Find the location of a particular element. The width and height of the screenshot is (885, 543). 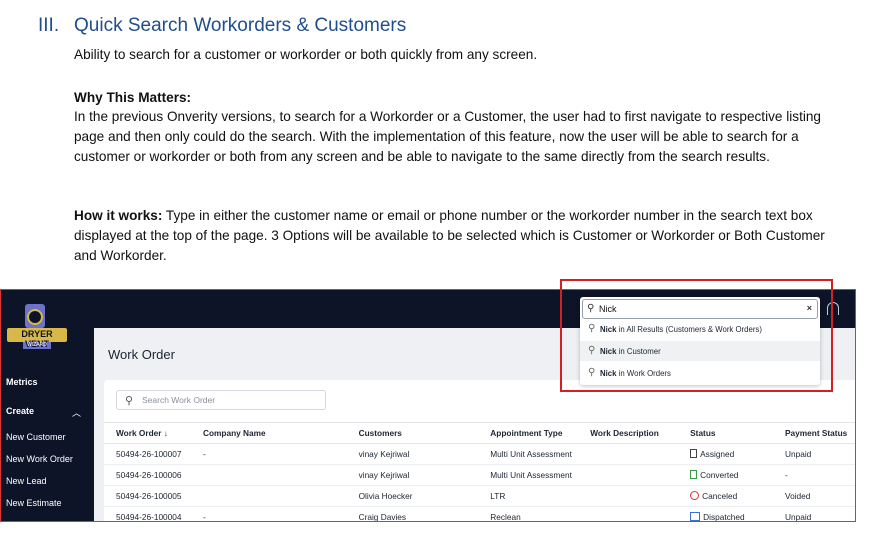

sidebar-item-new-work-order: New Work Order is located at coordinates (39, 459).